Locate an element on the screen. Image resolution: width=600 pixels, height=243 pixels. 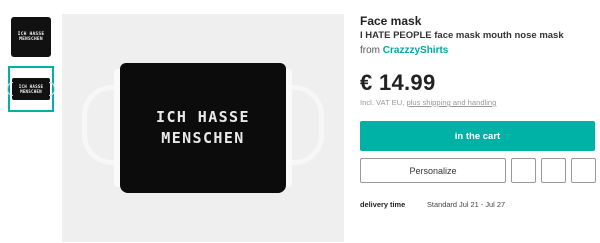
mask-body: ICH HASSE MENSCHEN is located at coordinates (203, 128).